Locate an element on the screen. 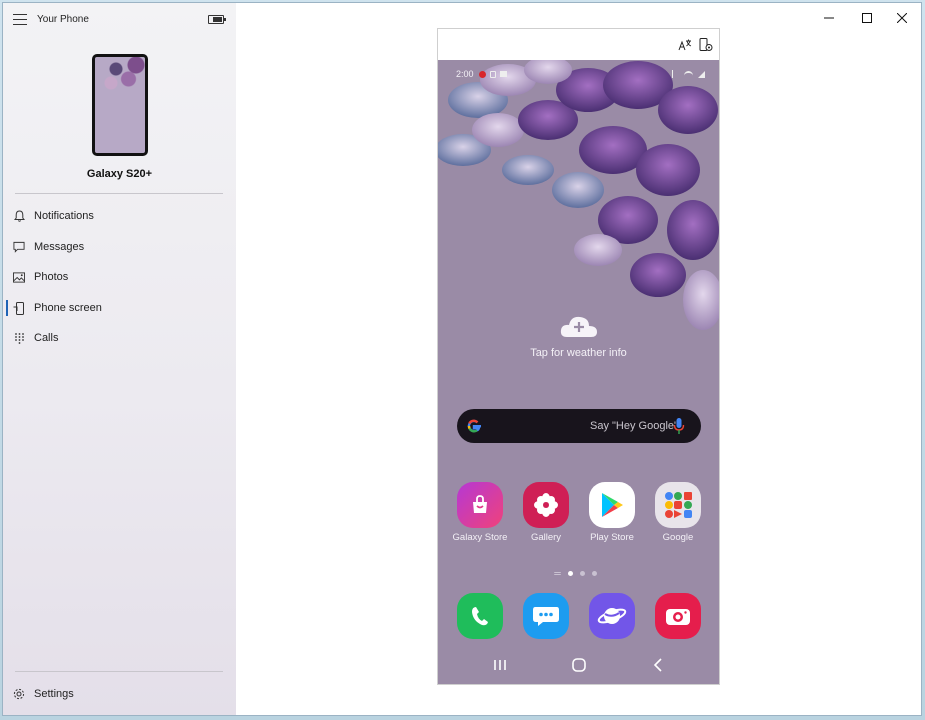 The height and width of the screenshot is (720, 925). google-g-icon is located at coordinates (474, 426).